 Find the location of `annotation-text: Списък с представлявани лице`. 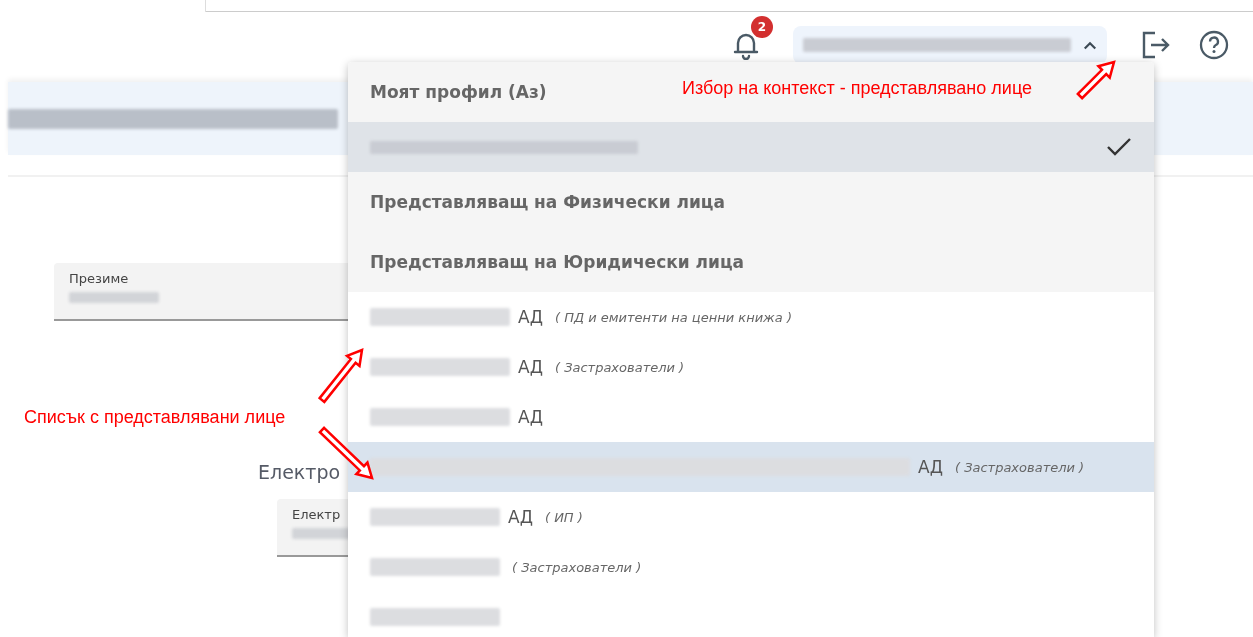

annotation-text: Списък с представлявани лице is located at coordinates (155, 417).